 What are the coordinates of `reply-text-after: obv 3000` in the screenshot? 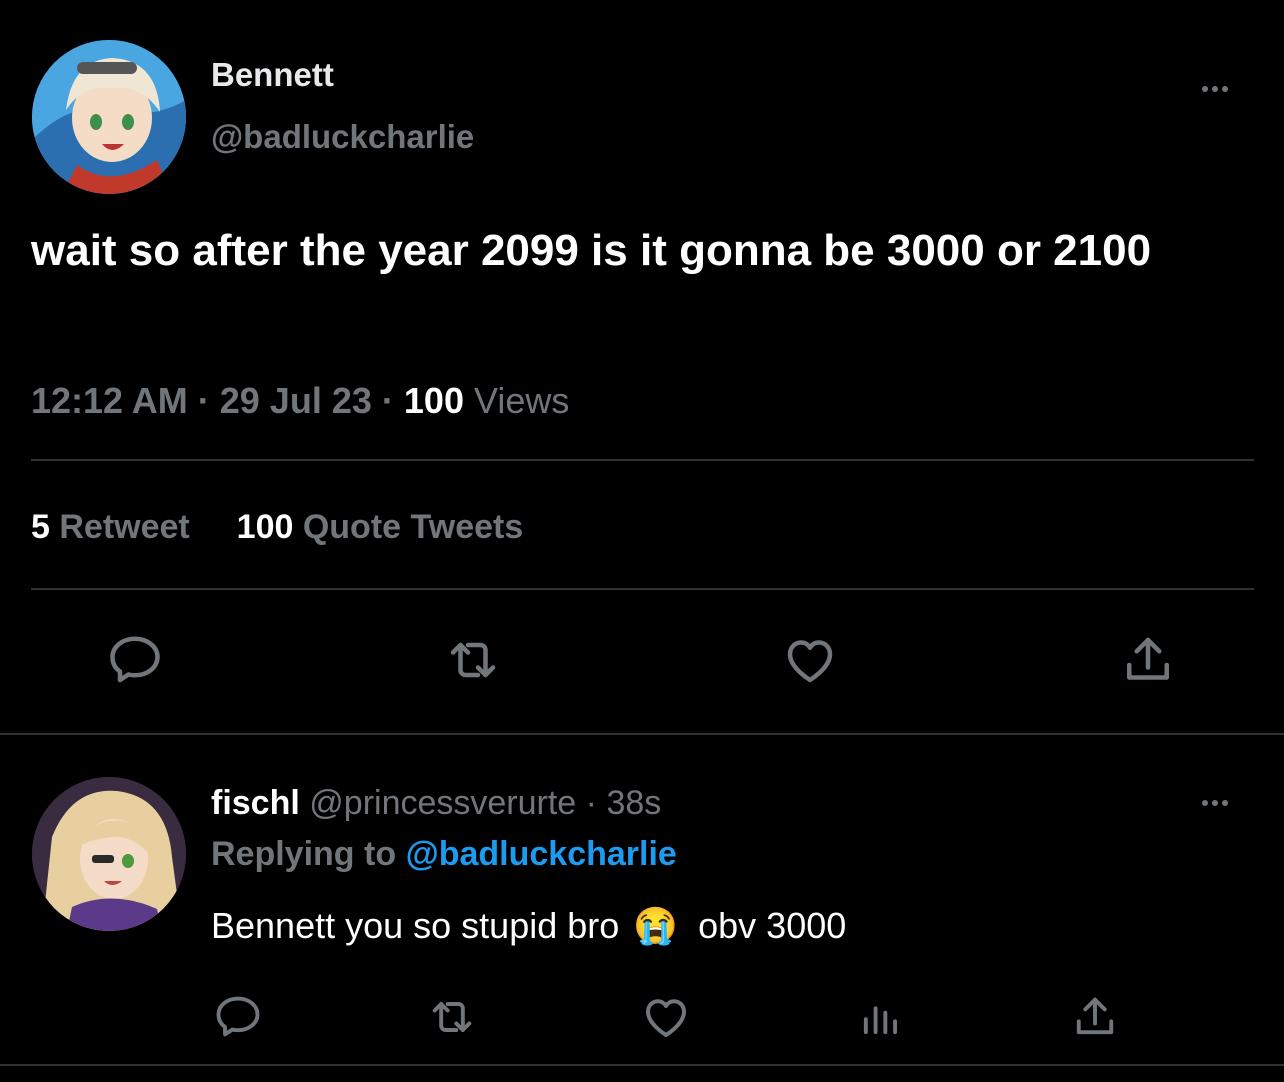 It's located at (772, 925).